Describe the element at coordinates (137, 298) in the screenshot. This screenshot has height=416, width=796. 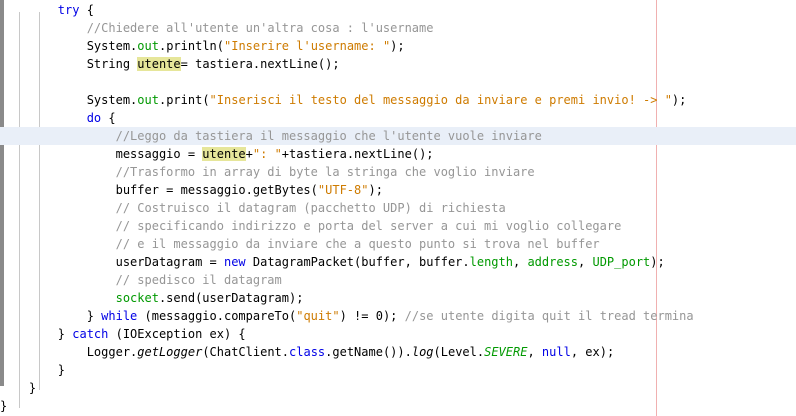
I see `code-token: socket` at that location.